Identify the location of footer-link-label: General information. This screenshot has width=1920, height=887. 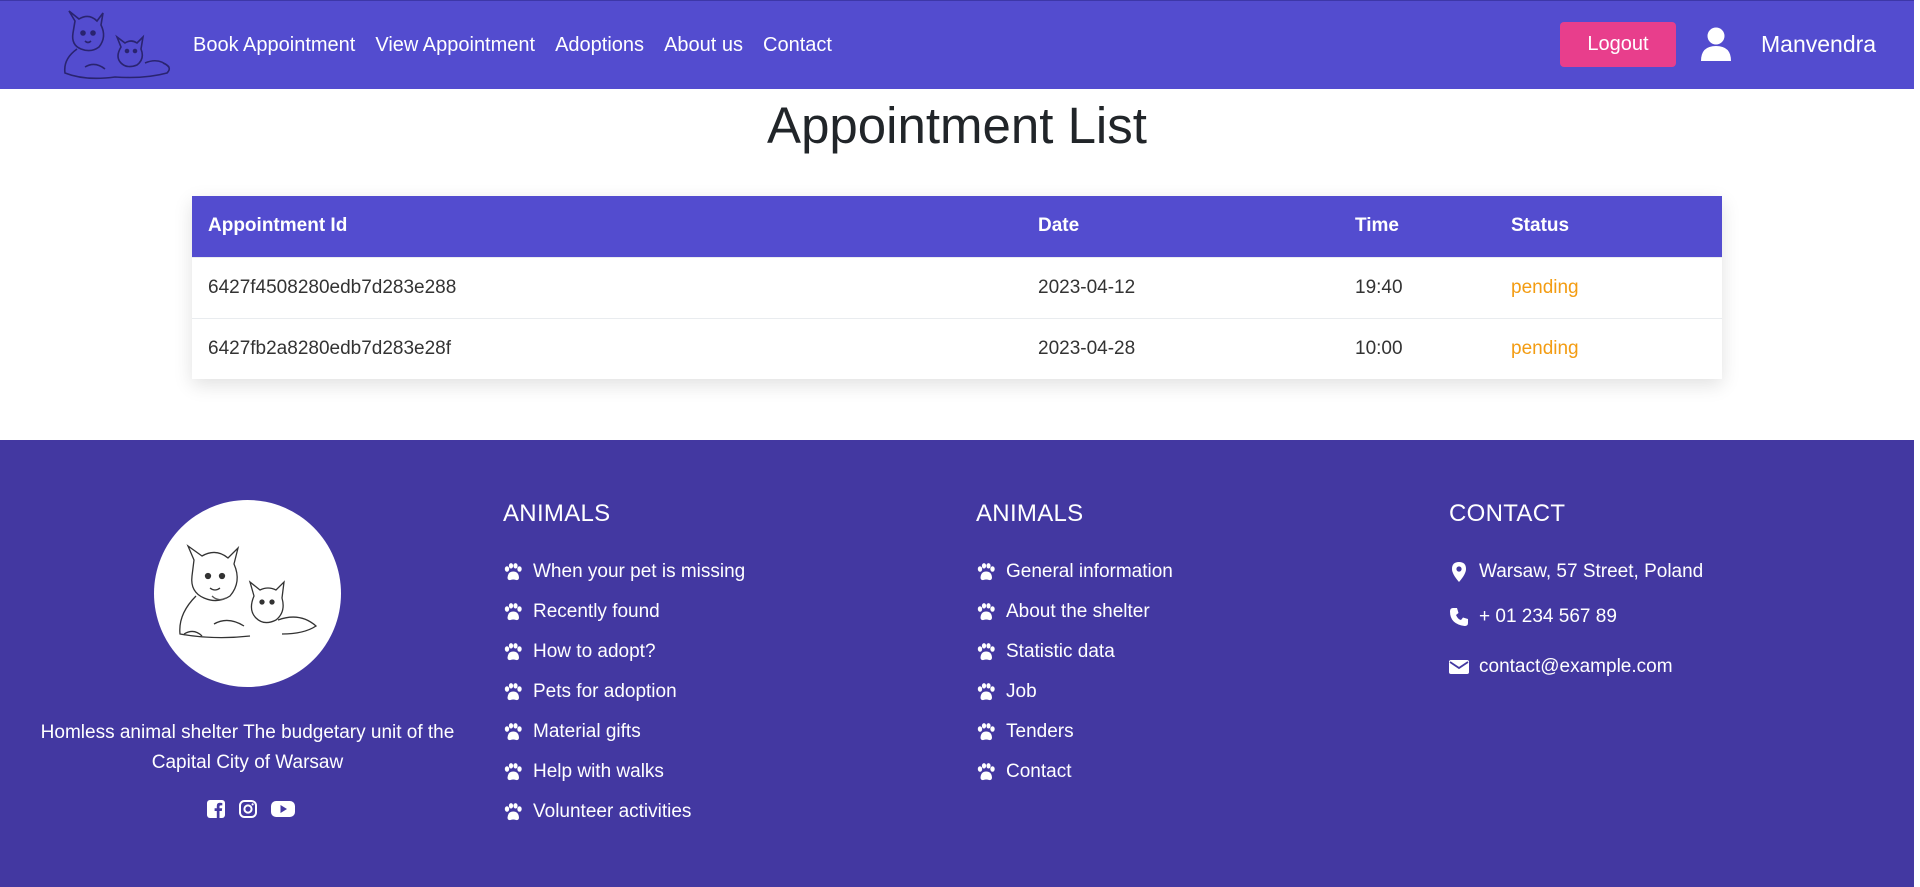
(1089, 571).